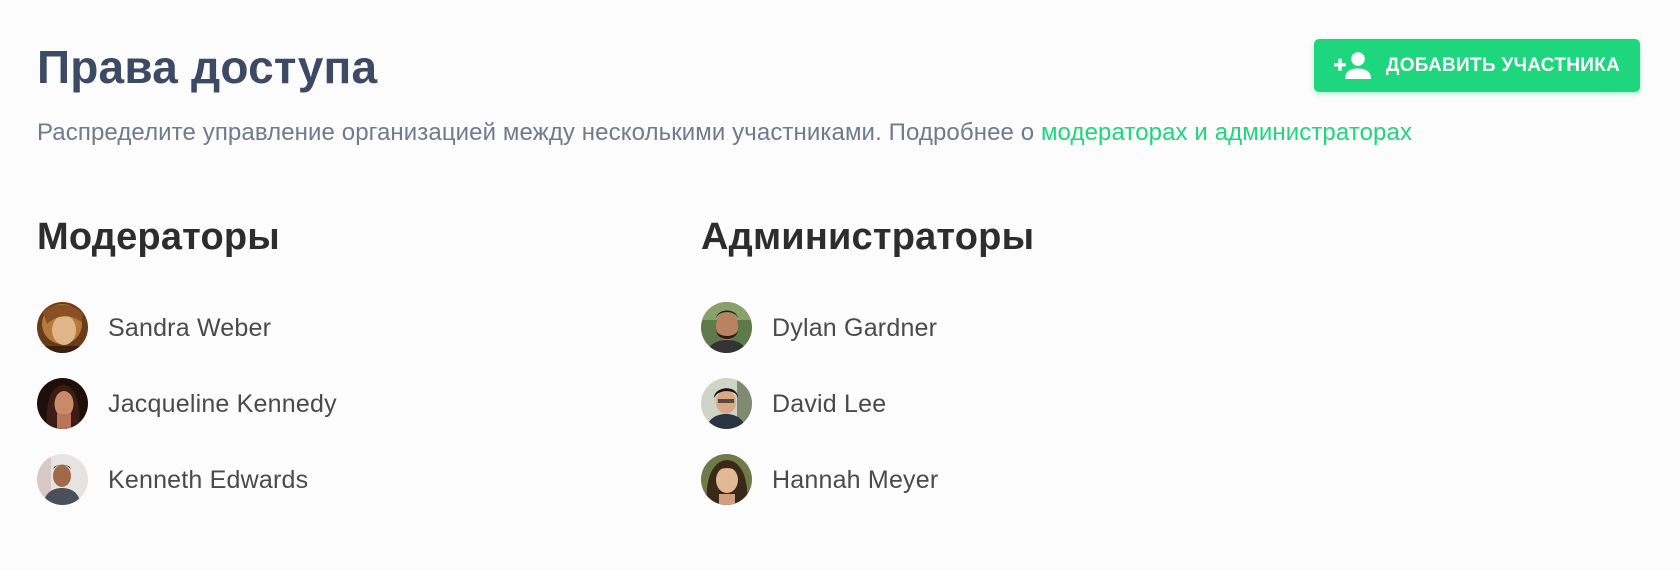 This screenshot has height=570, width=1680. I want to click on admins-title: Администраторы, so click(868, 237).